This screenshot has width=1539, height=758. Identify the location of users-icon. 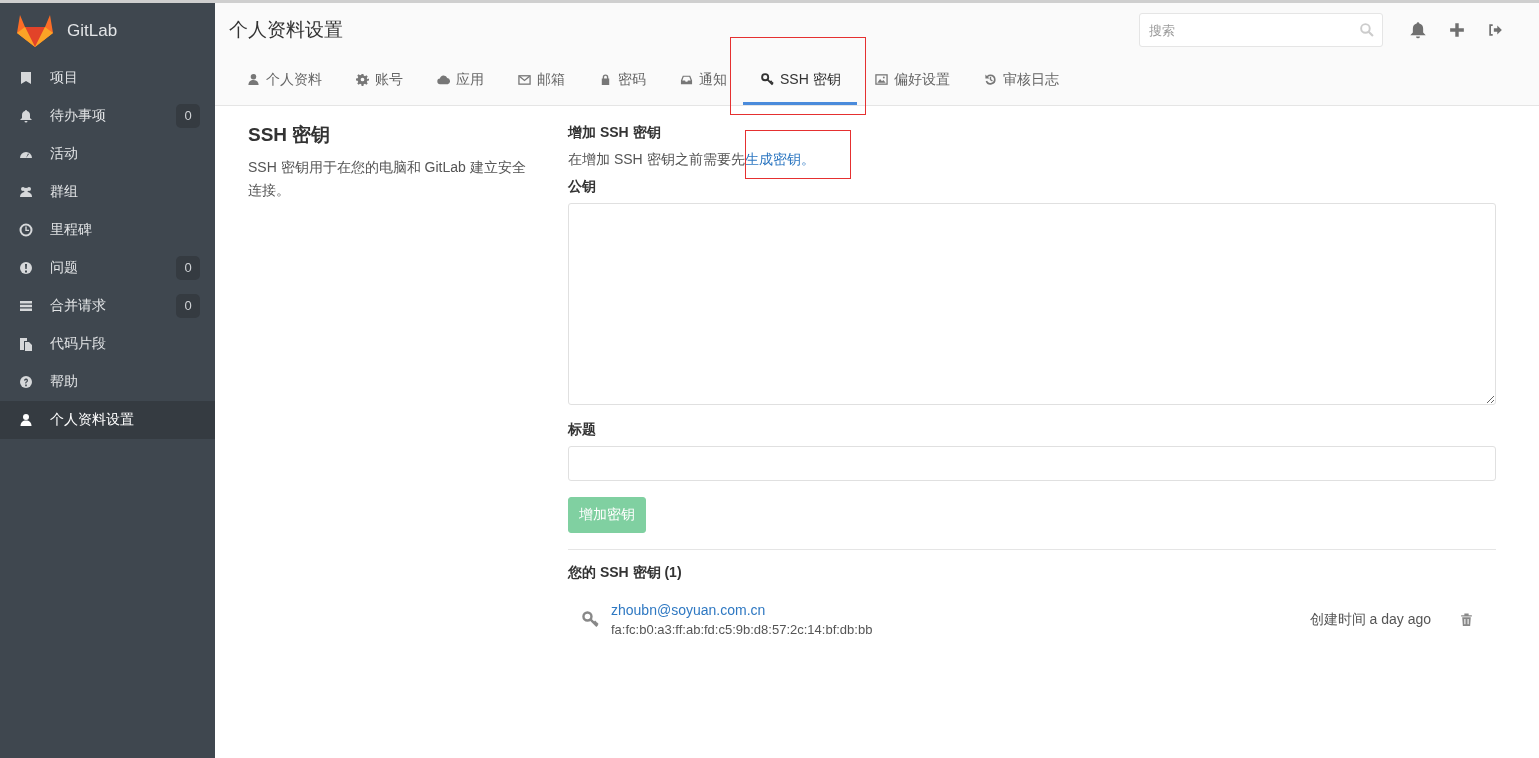
(26, 192).